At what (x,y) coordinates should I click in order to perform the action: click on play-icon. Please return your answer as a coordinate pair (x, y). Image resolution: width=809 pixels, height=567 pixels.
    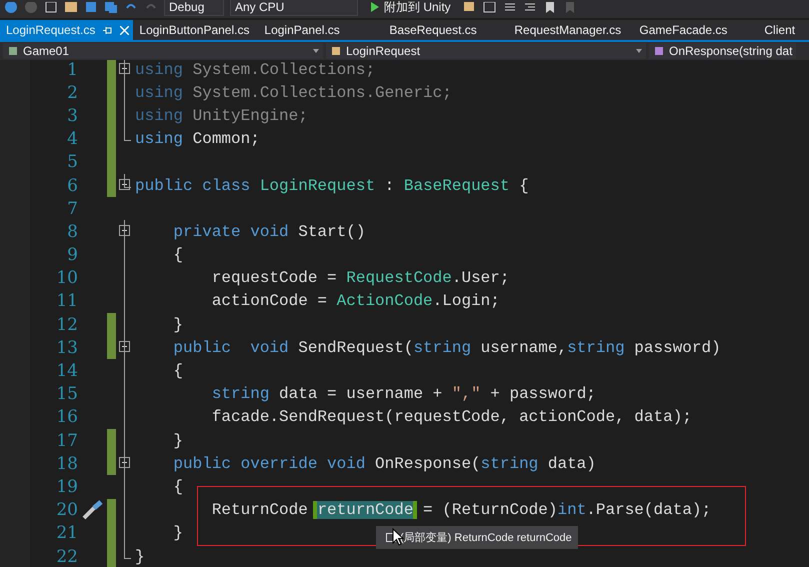
    Looking at the image, I should click on (375, 7).